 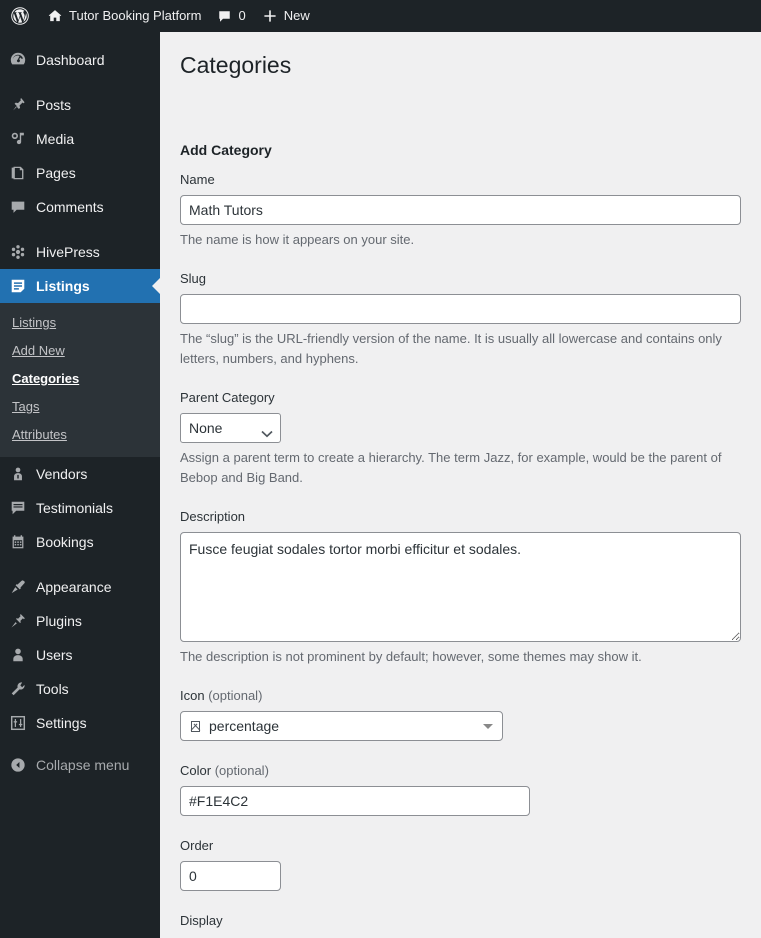 I want to click on icon-selected-label: percentage, so click(x=244, y=726).